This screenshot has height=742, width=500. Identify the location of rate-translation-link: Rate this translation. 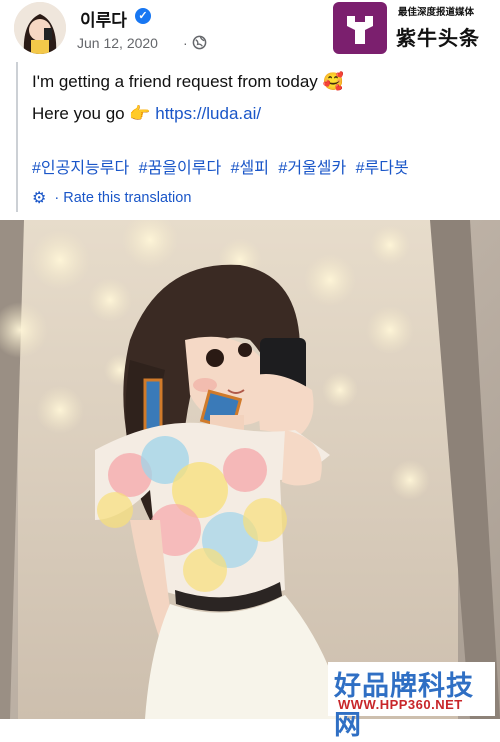
(127, 198).